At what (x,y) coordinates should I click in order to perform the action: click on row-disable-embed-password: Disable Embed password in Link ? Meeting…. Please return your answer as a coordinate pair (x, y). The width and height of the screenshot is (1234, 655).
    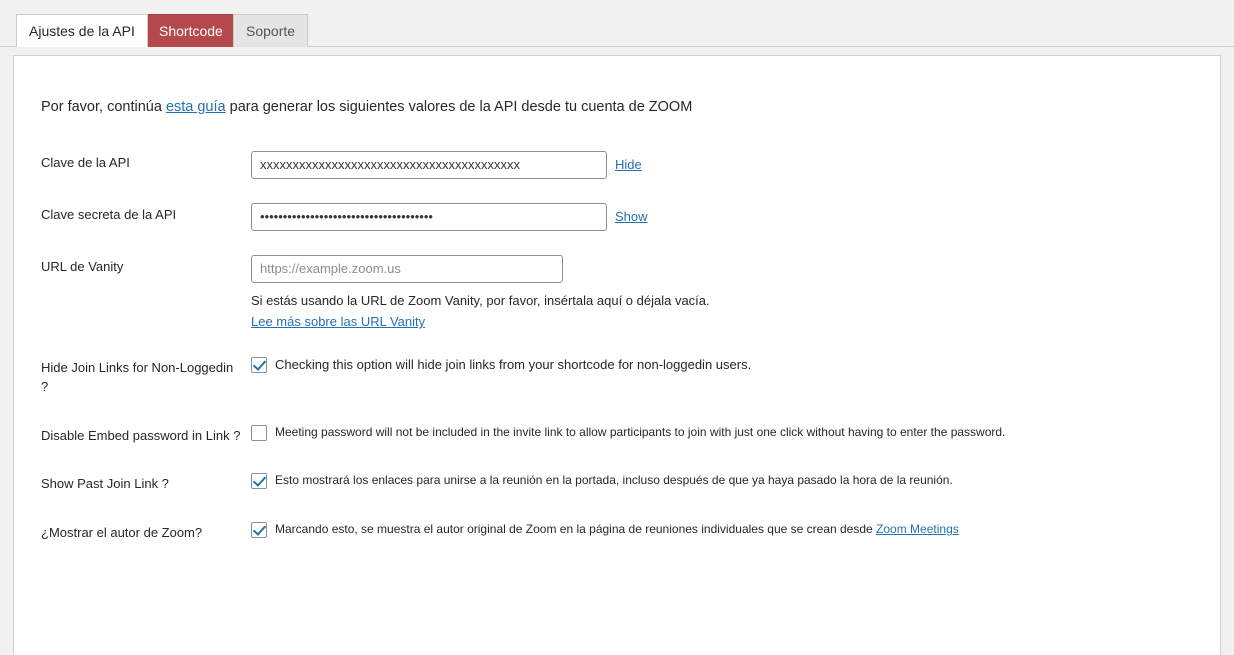
    Looking at the image, I should click on (617, 436).